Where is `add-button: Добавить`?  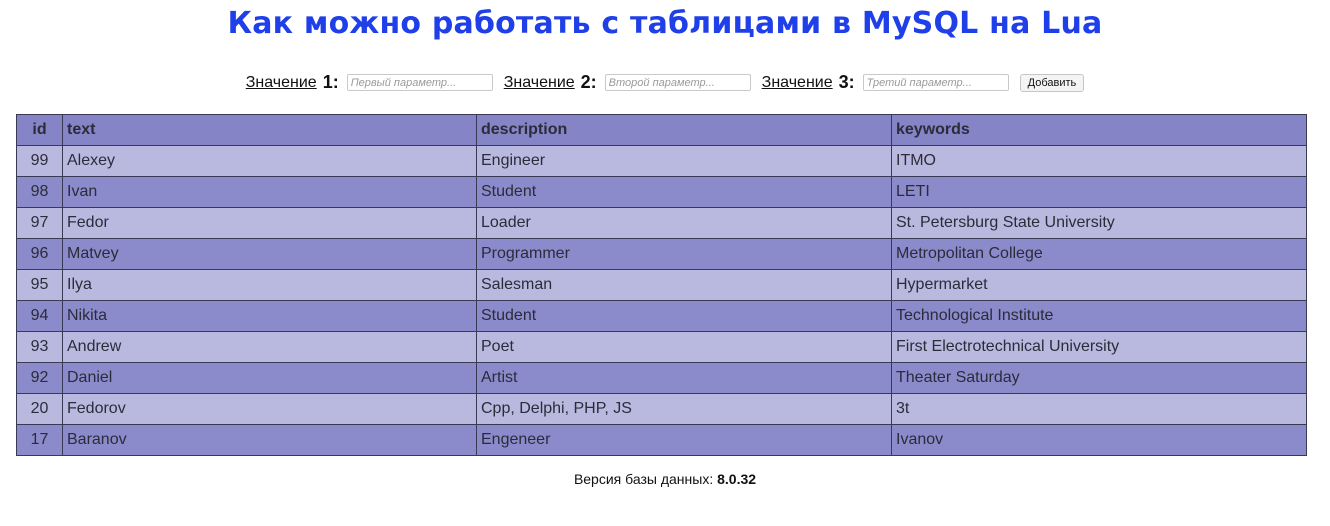
add-button: Добавить is located at coordinates (1052, 82).